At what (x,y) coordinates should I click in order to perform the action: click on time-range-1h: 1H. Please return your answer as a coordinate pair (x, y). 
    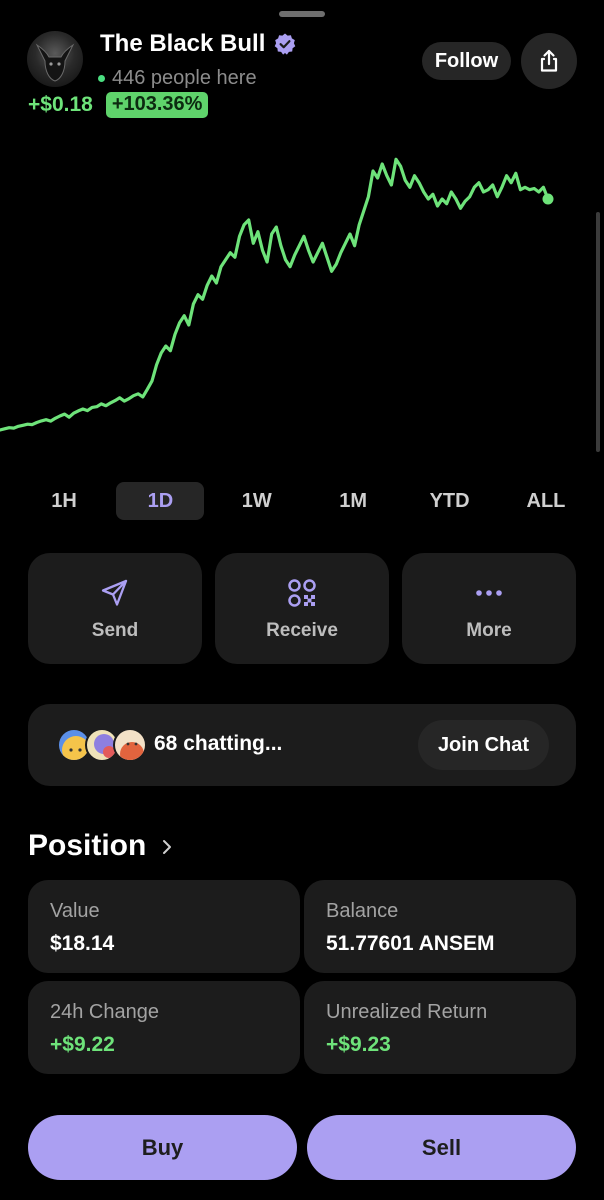
    Looking at the image, I should click on (64, 501).